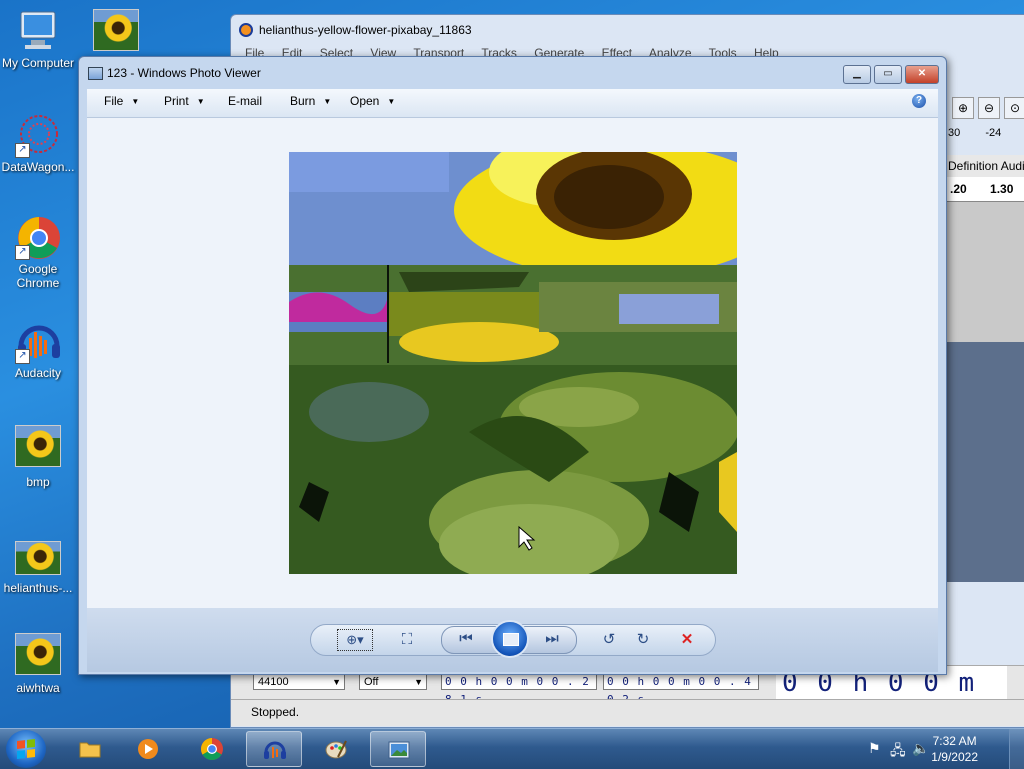 This screenshot has width=1024, height=769. I want to click on photo-viewer-controls: ⊕▾ ⛶ ⏮ ⏭ ↺ ↻ ✕, so click(512, 640).